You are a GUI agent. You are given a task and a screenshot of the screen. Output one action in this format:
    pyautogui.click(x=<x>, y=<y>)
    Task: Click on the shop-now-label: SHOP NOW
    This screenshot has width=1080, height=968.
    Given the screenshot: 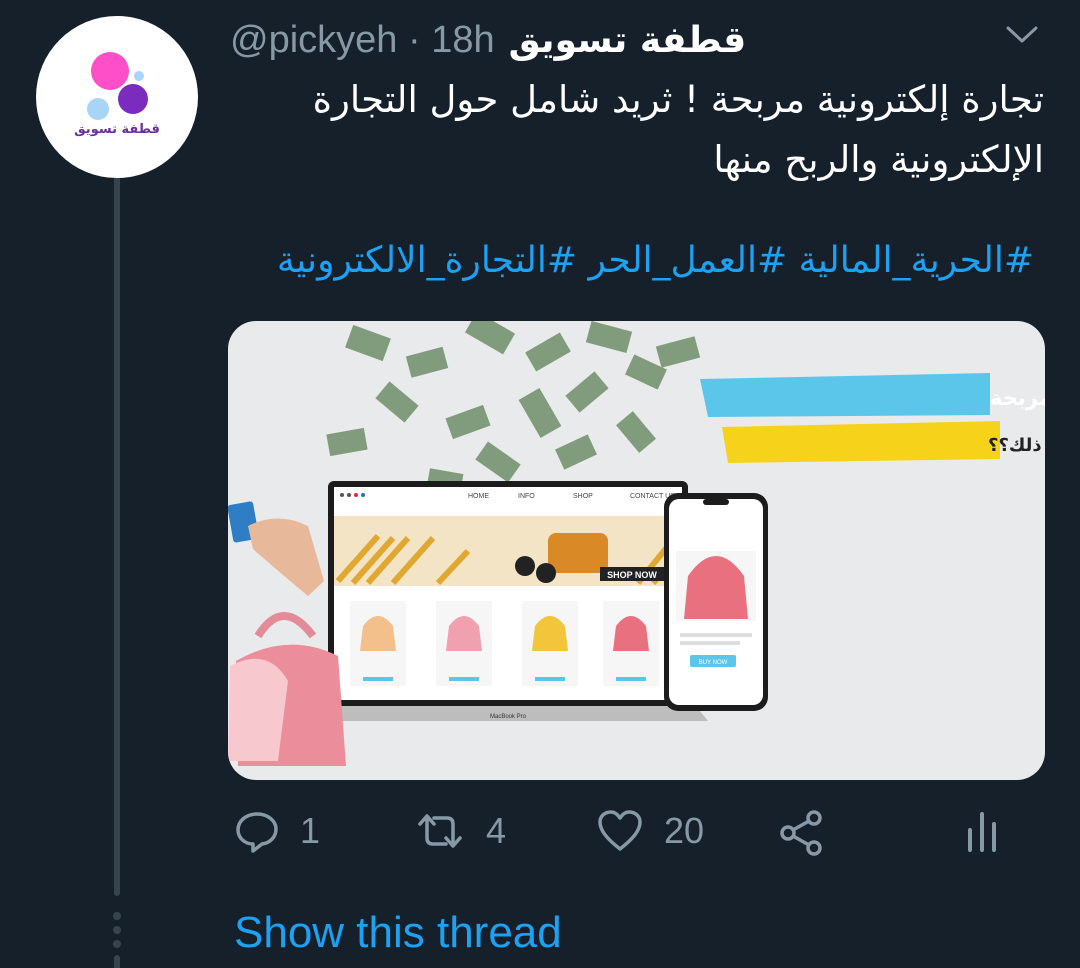 What is the action you would take?
    pyautogui.click(x=632, y=575)
    